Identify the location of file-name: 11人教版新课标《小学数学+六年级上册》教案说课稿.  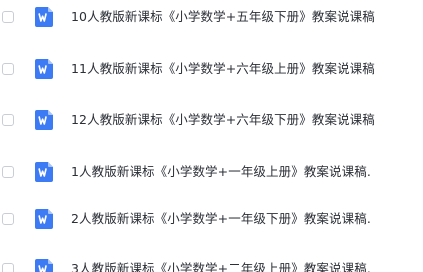
(223, 69).